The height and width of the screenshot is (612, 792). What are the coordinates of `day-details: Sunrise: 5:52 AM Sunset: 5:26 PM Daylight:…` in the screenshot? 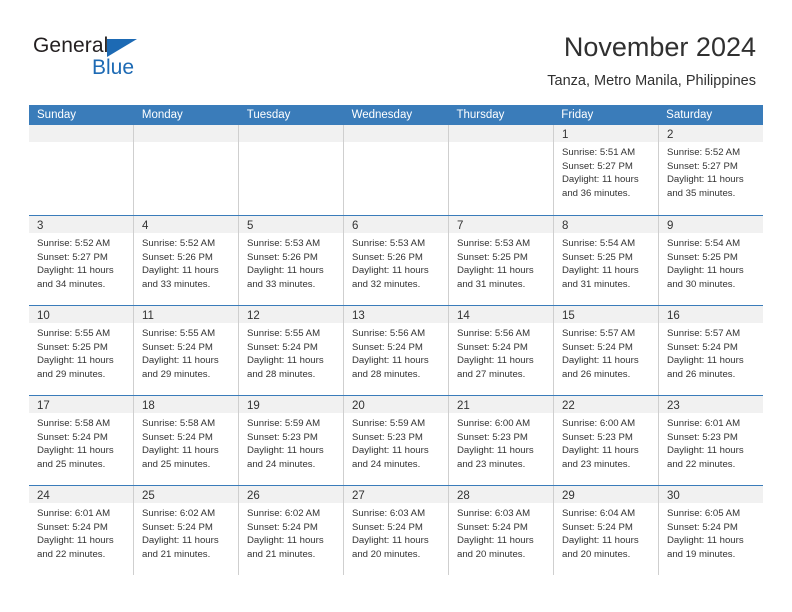 It's located at (186, 262).